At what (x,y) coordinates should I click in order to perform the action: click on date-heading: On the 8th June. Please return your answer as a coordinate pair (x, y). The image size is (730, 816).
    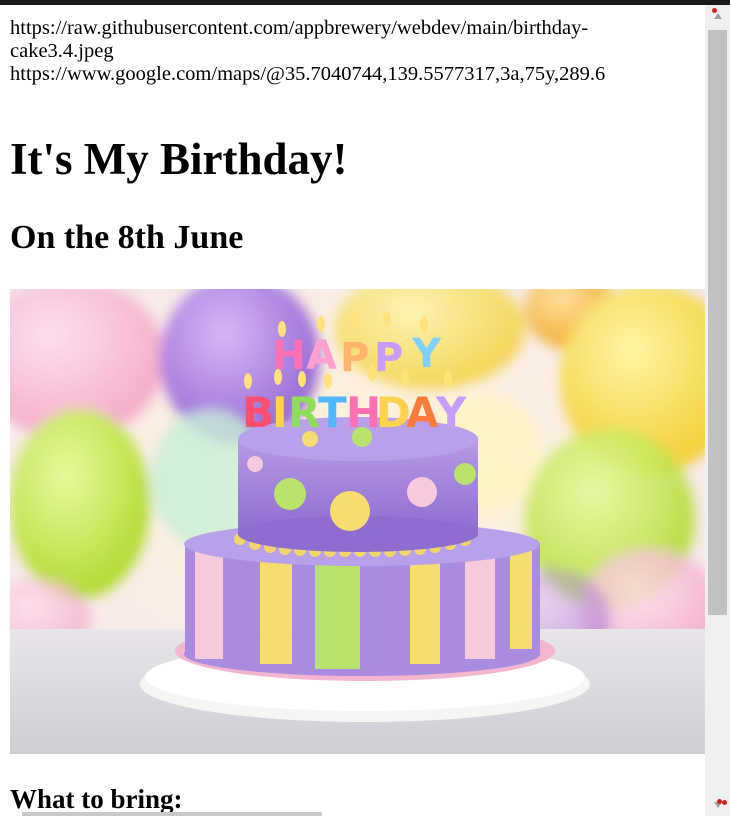
    Looking at the image, I should click on (127, 237).